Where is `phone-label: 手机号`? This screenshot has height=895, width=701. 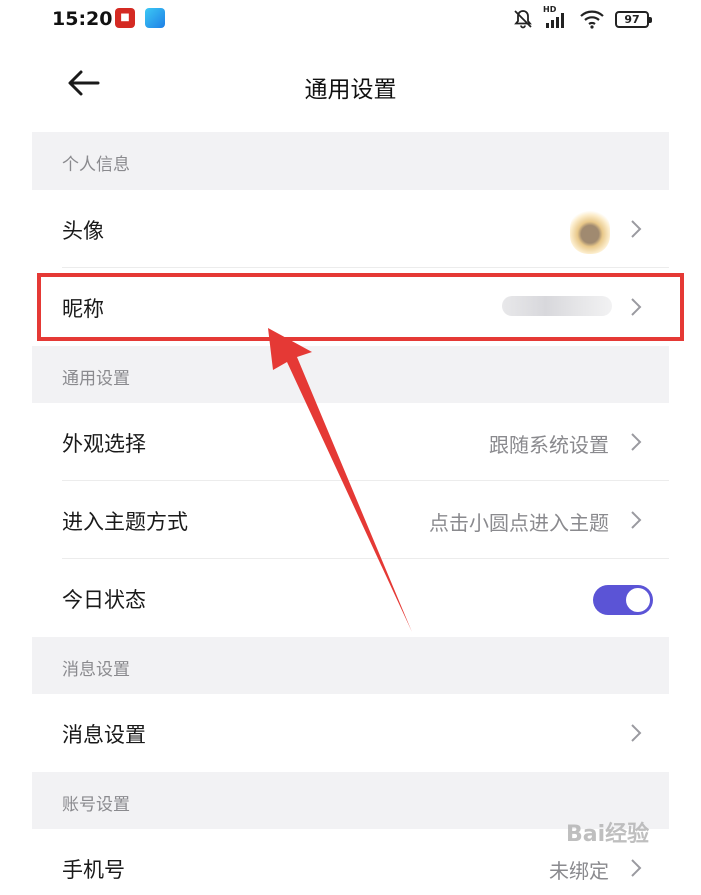
phone-label: 手机号 is located at coordinates (93, 870).